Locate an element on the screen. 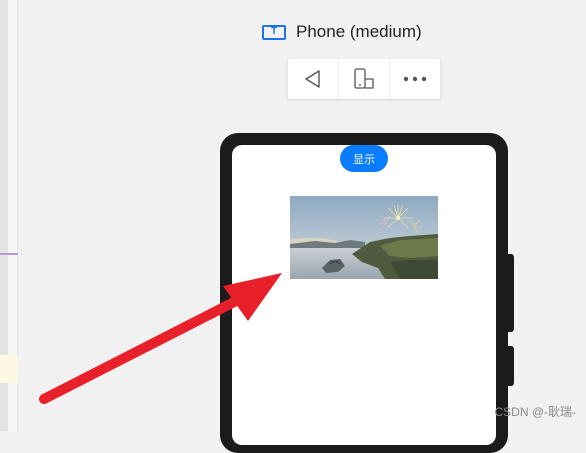  device-name: Phone (medium) is located at coordinates (359, 31).